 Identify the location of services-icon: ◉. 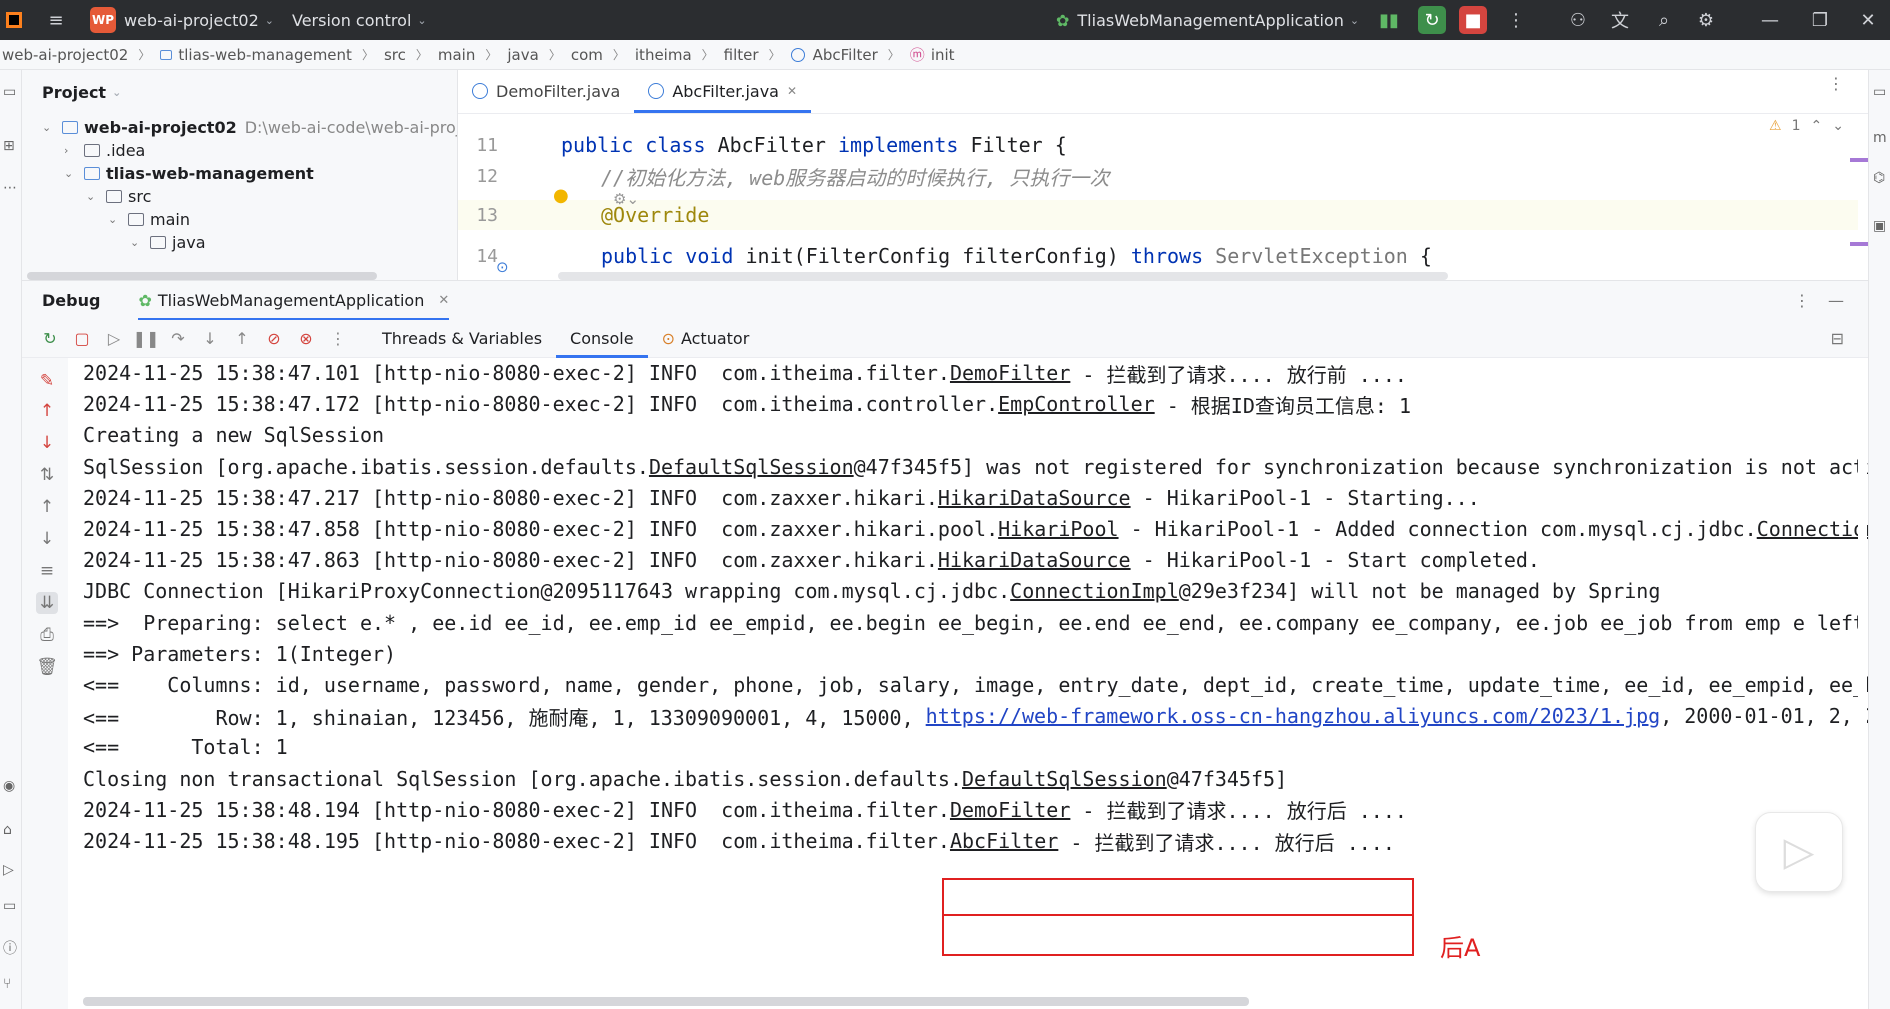
(9, 786).